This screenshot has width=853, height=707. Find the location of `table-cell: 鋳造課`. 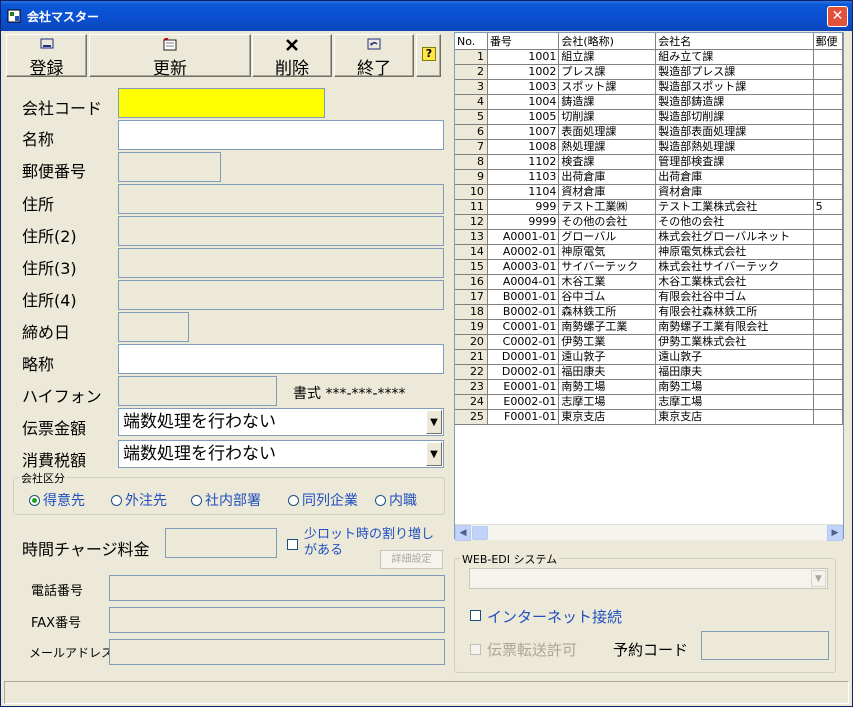

table-cell: 鋳造課 is located at coordinates (607, 102).